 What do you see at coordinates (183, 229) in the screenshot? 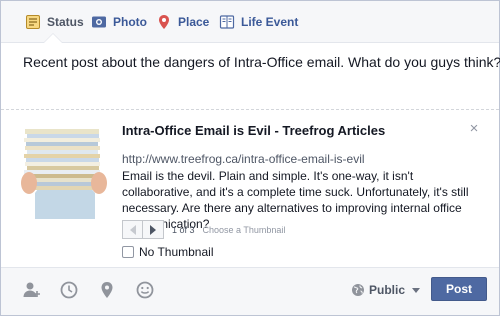
I see `thumbnail-count: 1 of 3` at bounding box center [183, 229].